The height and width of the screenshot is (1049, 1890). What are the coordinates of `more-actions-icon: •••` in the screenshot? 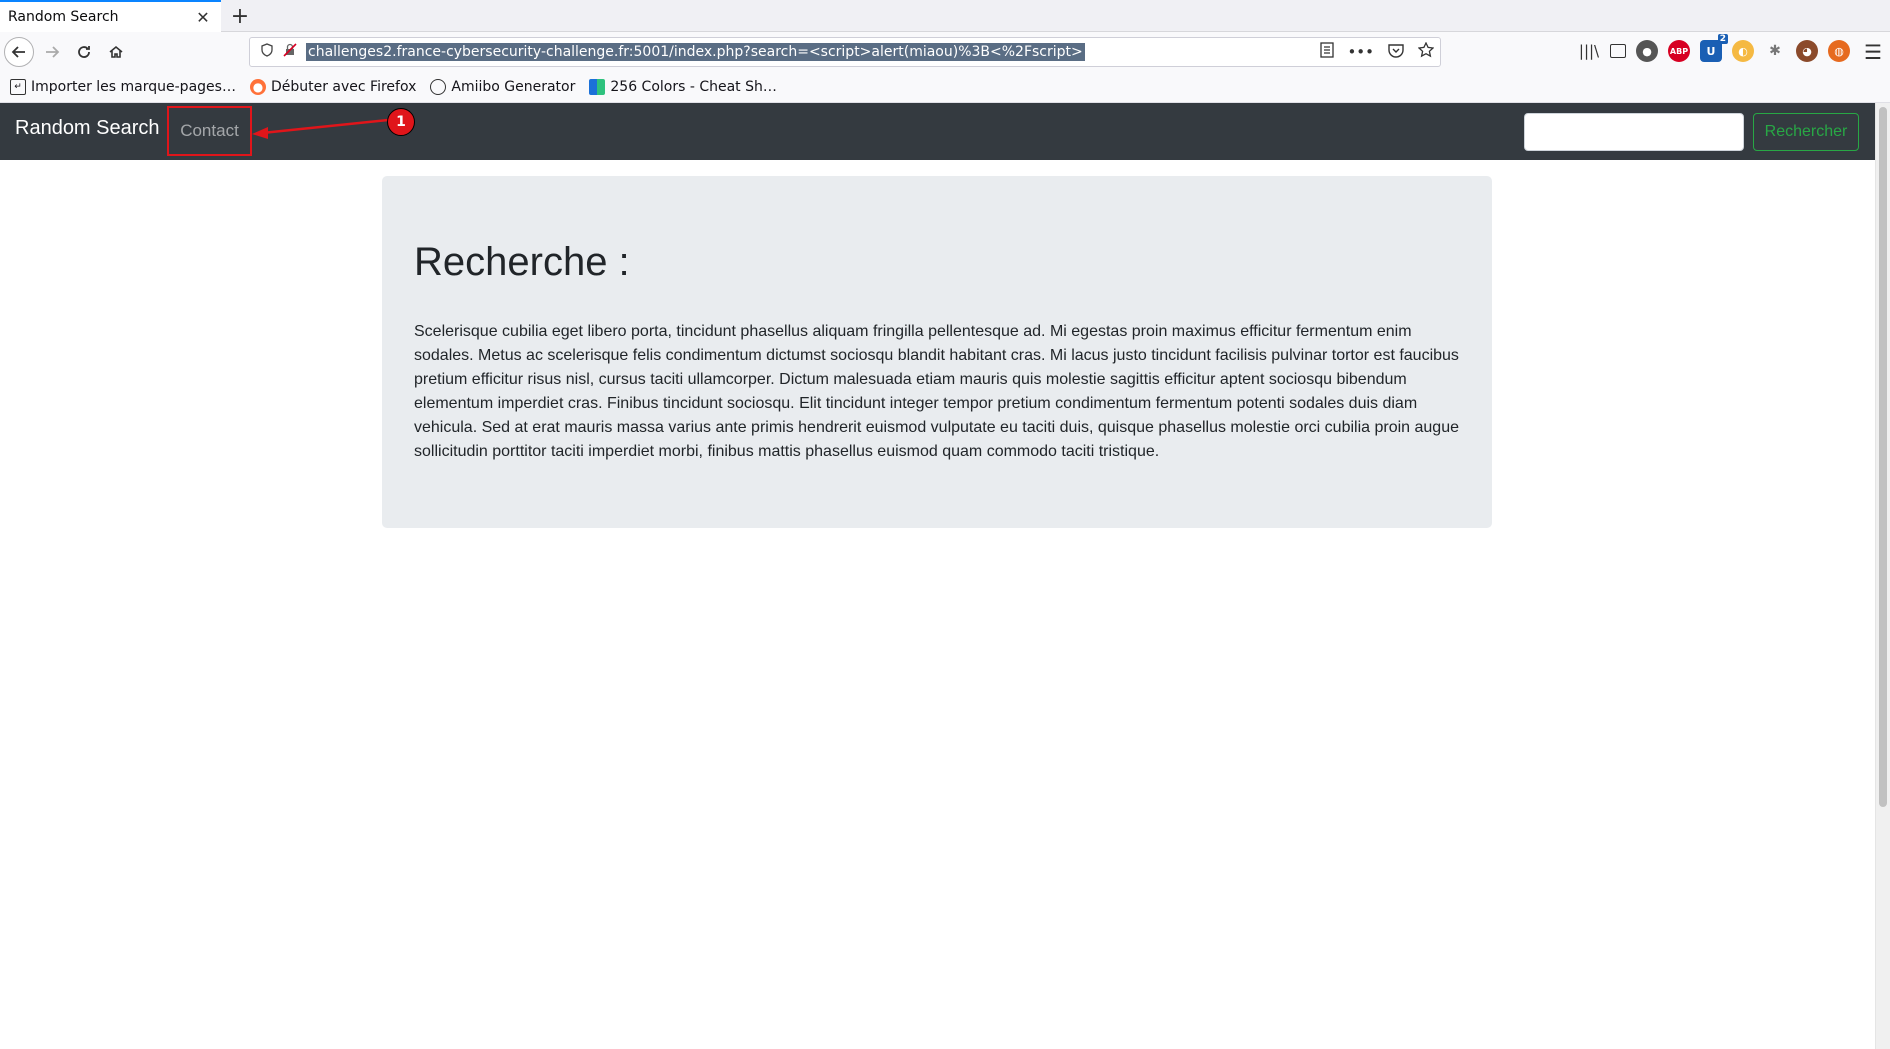 It's located at (1360, 52).